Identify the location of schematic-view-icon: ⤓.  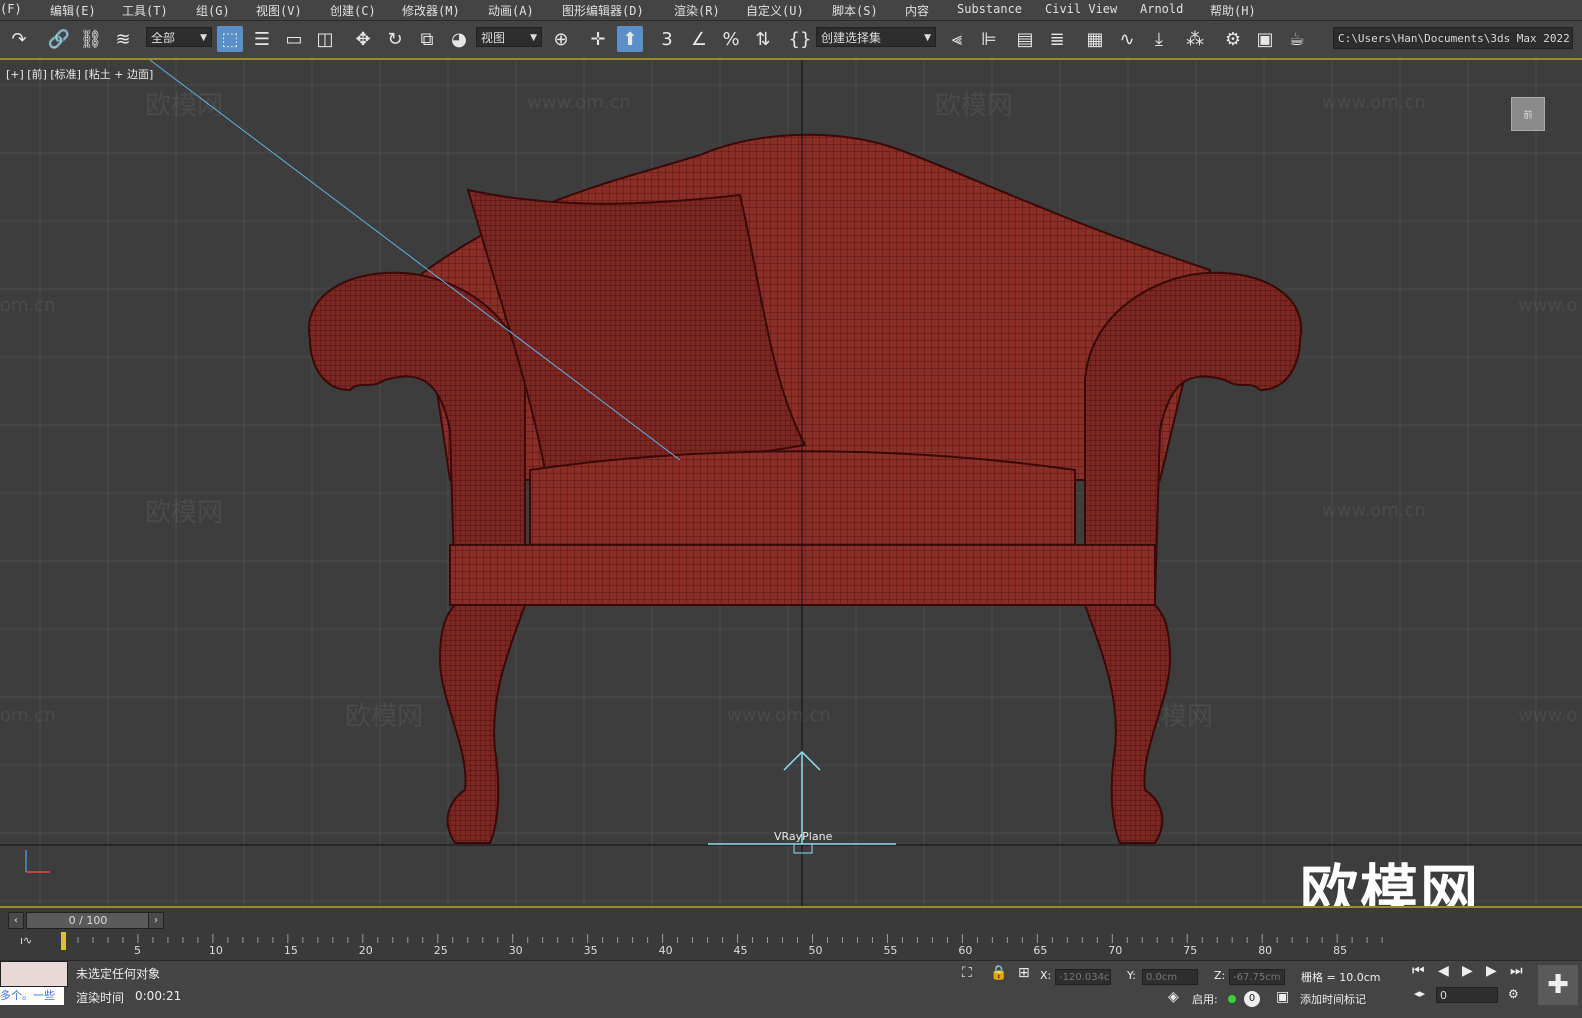
(1159, 39).